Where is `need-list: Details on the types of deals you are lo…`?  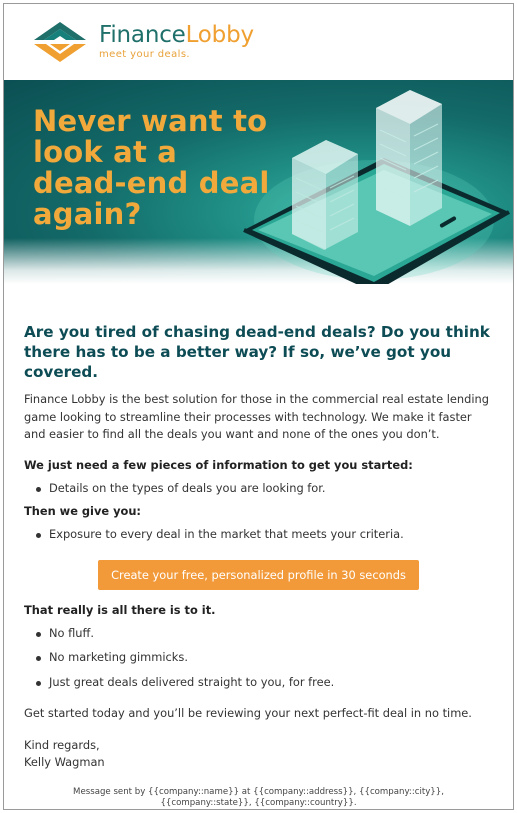 need-list: Details on the types of deals you are lo… is located at coordinates (258, 489).